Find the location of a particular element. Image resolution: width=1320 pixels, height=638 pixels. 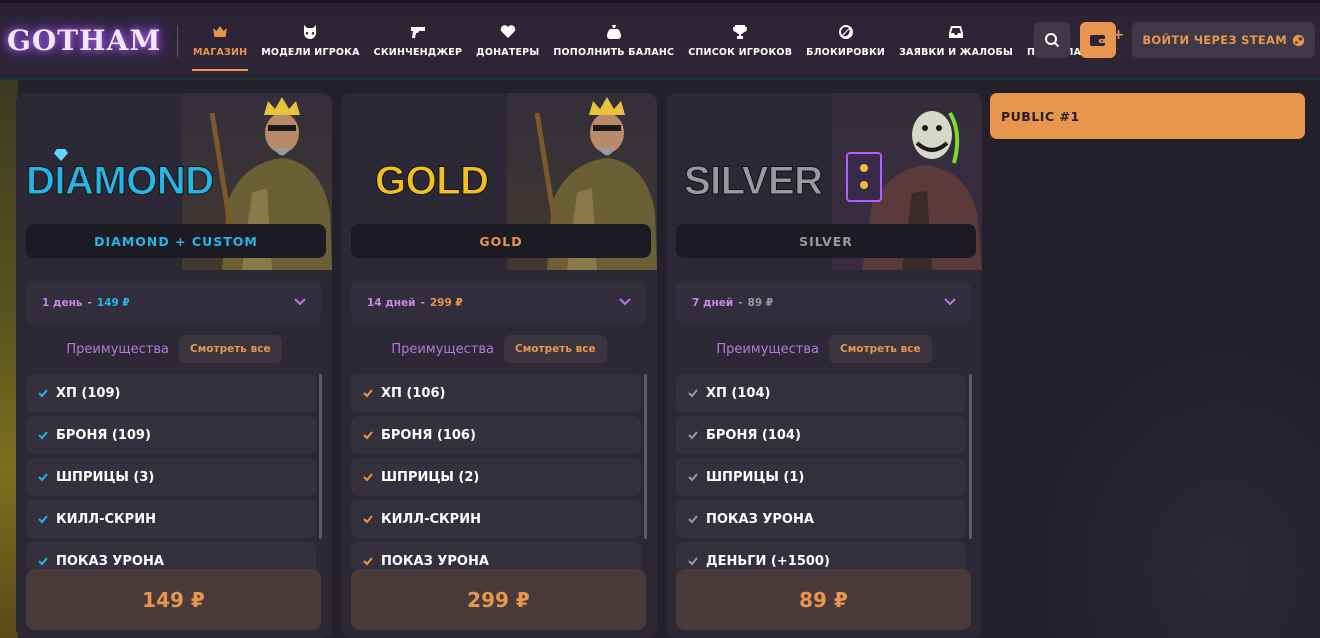

buy-button: 89 ₽ is located at coordinates (823, 599).